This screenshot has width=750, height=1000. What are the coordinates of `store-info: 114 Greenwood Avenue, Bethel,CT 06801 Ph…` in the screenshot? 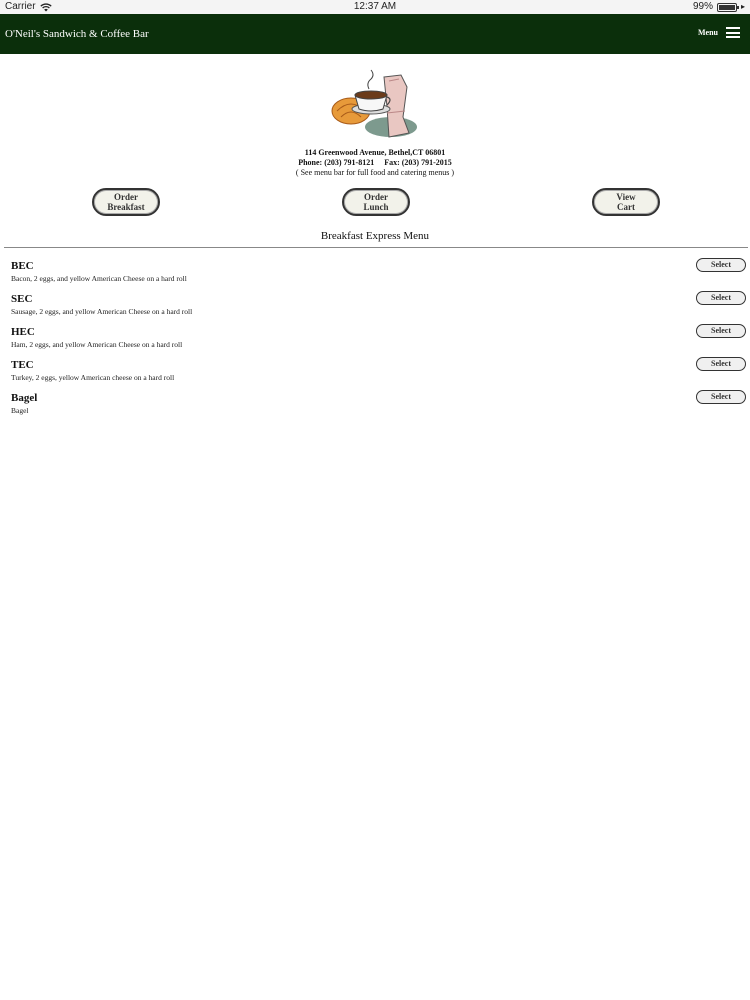 It's located at (375, 163).